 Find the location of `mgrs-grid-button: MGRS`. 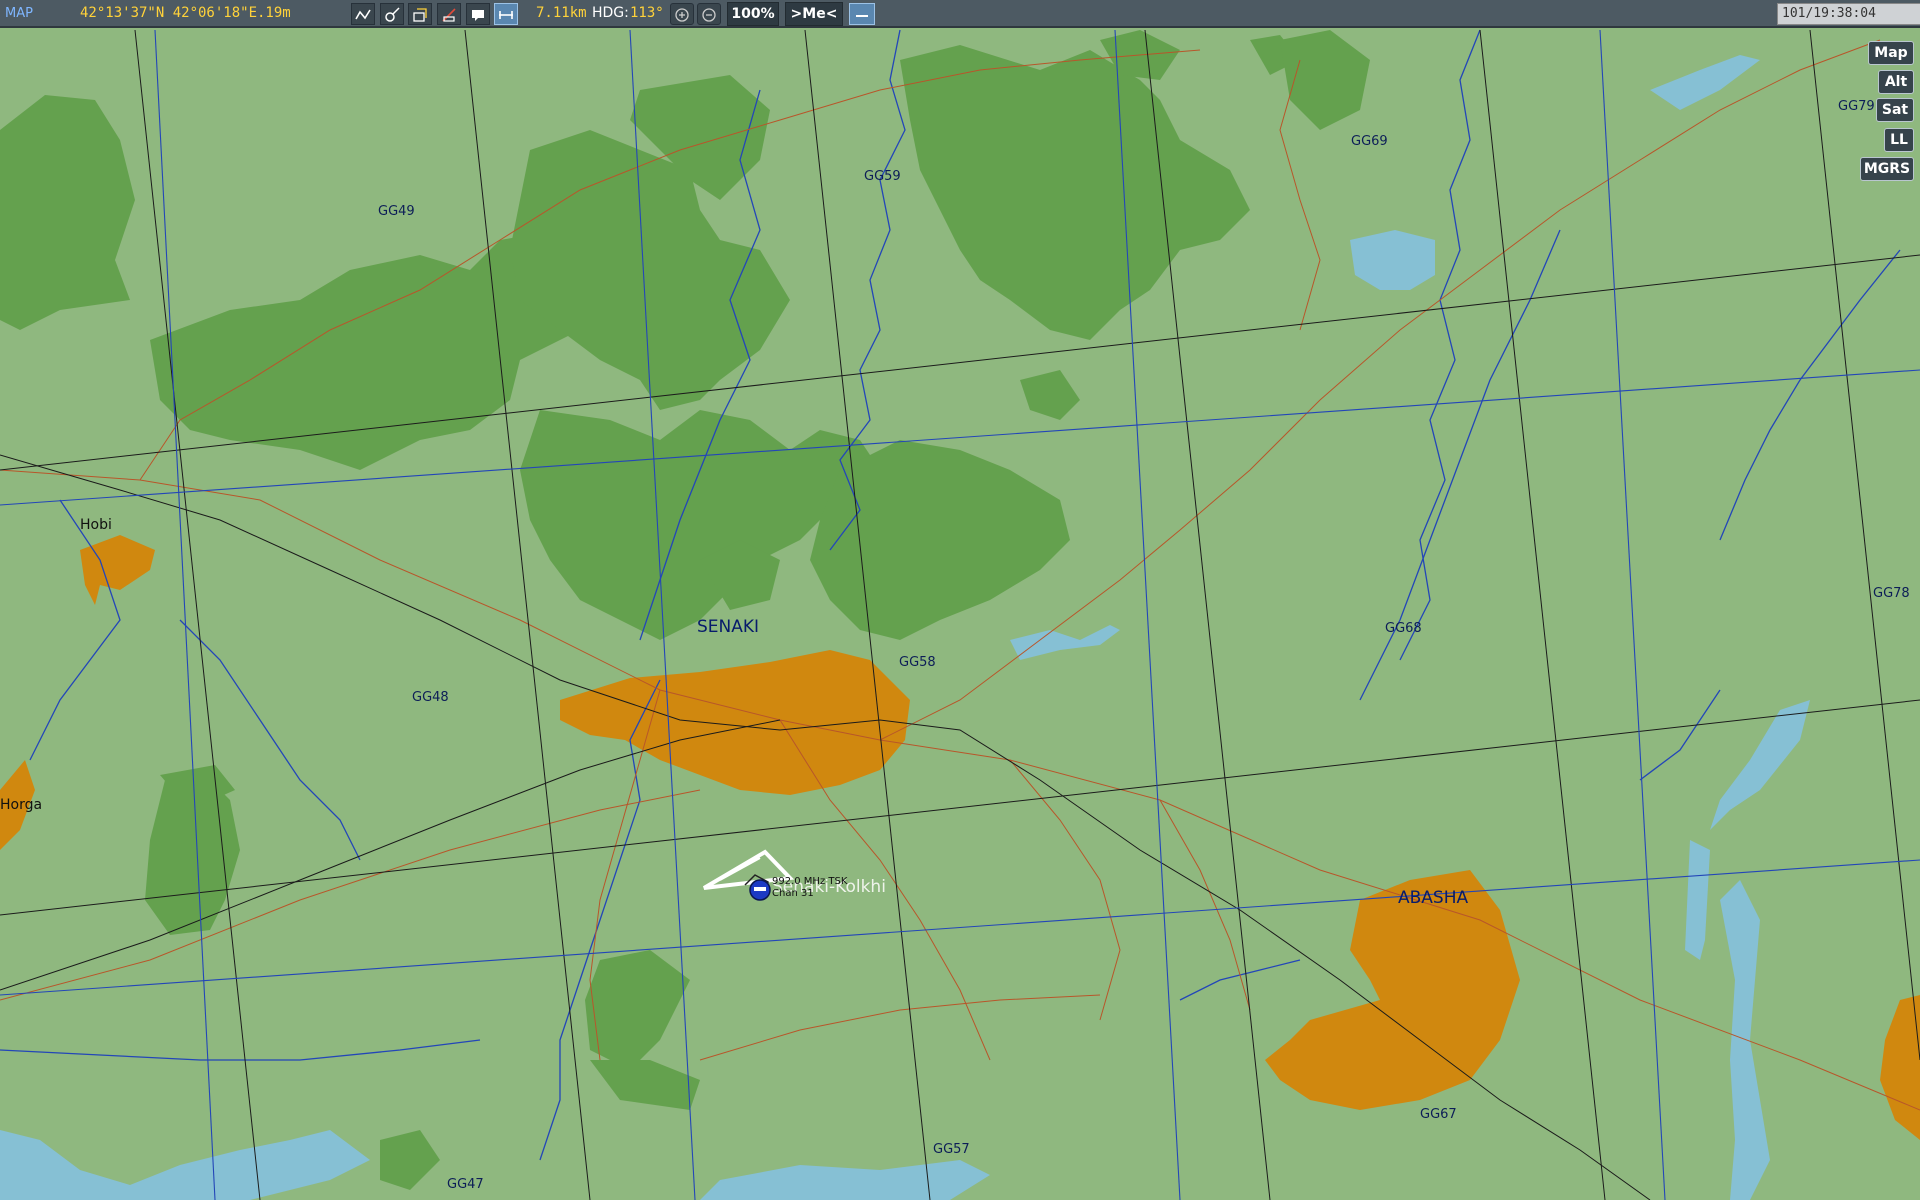

mgrs-grid-button: MGRS is located at coordinates (1887, 169).